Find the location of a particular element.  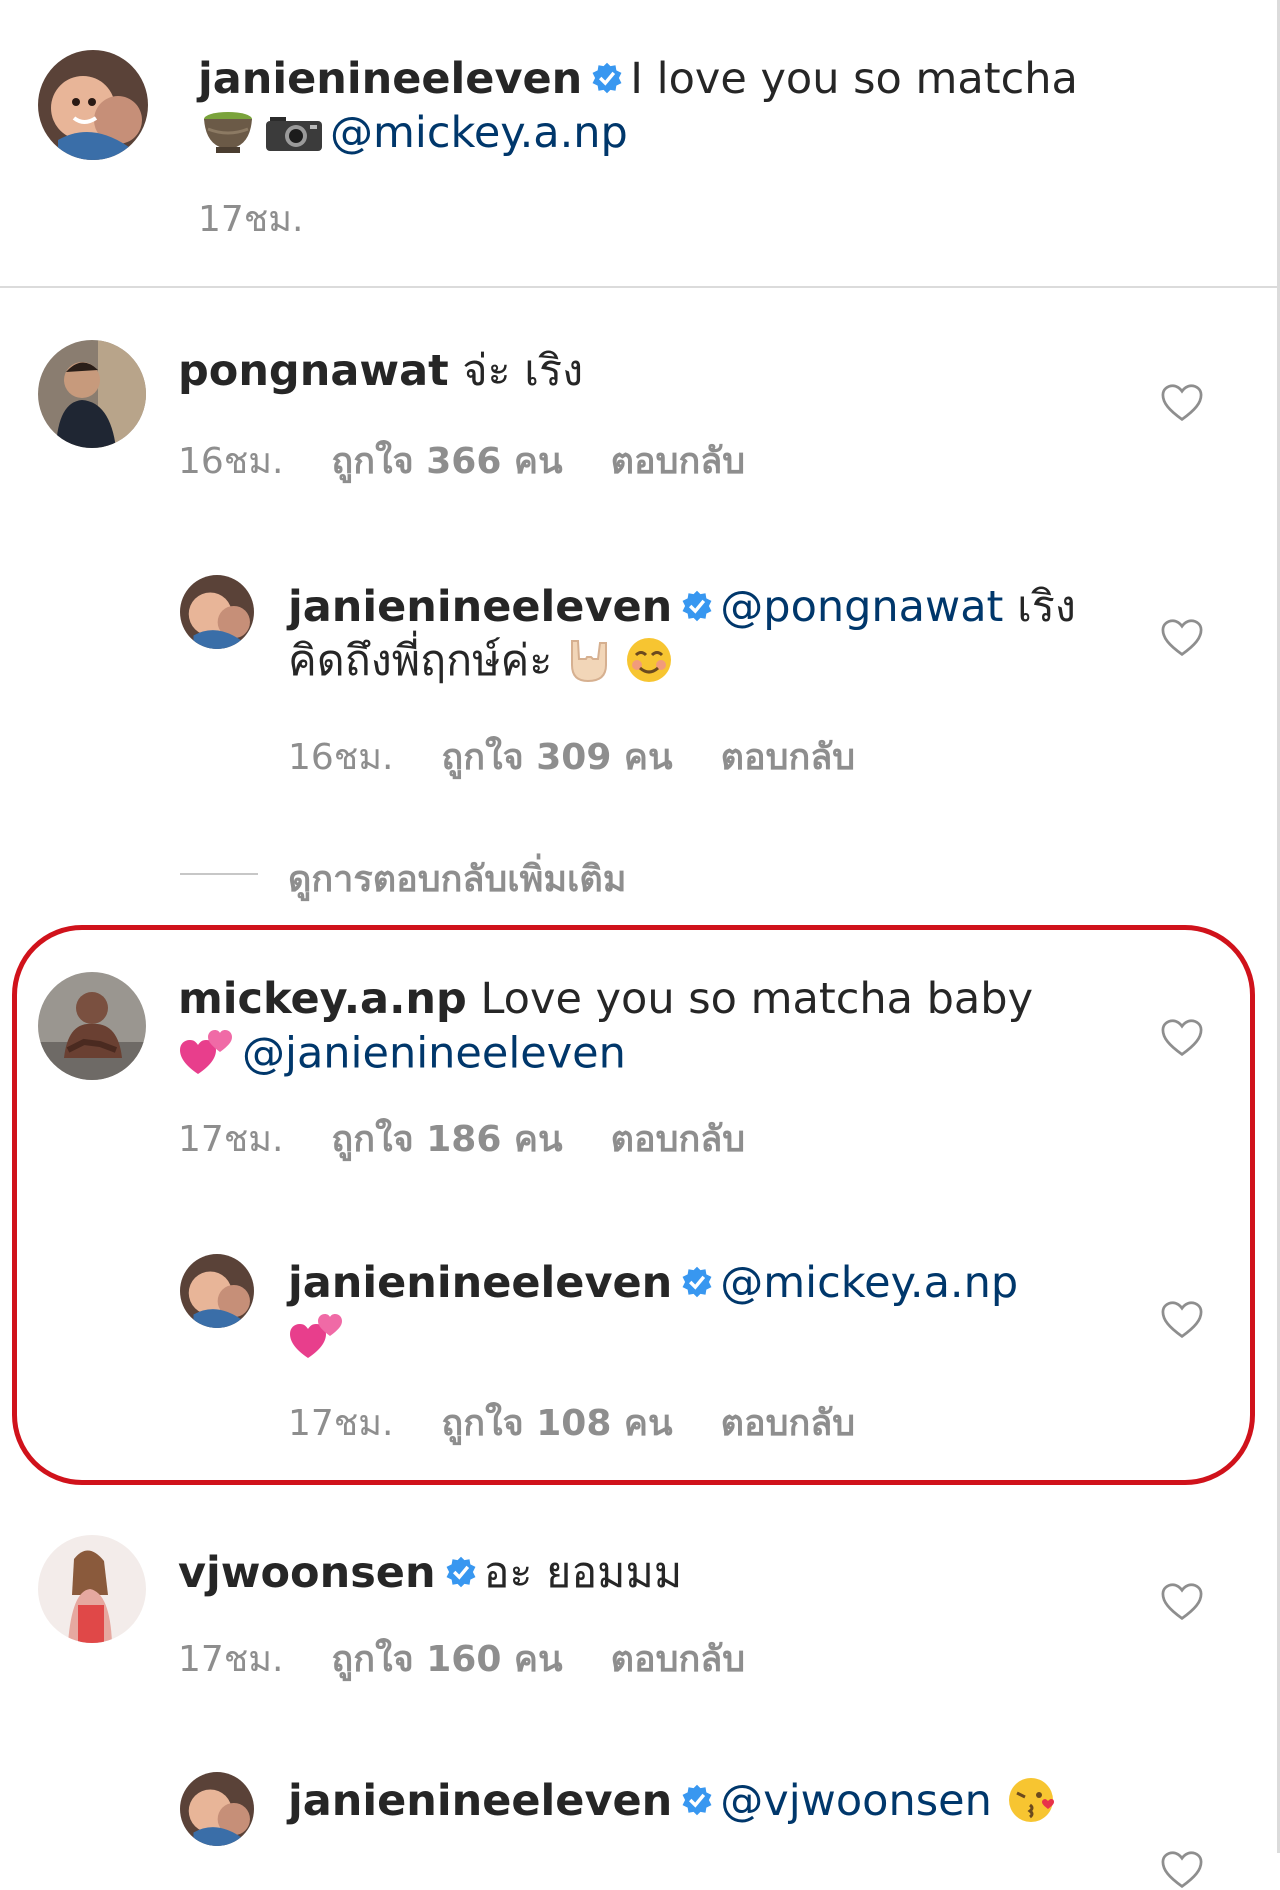

comment-mention: @janienineeleven is located at coordinates (434, 1054).